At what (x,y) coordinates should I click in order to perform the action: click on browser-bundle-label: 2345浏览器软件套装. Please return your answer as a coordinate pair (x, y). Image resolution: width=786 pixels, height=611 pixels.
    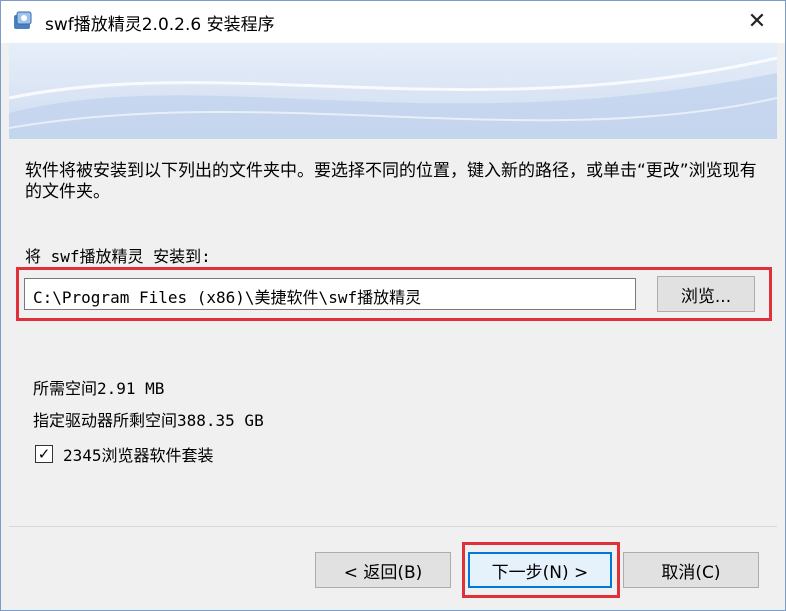
    Looking at the image, I should click on (138, 455).